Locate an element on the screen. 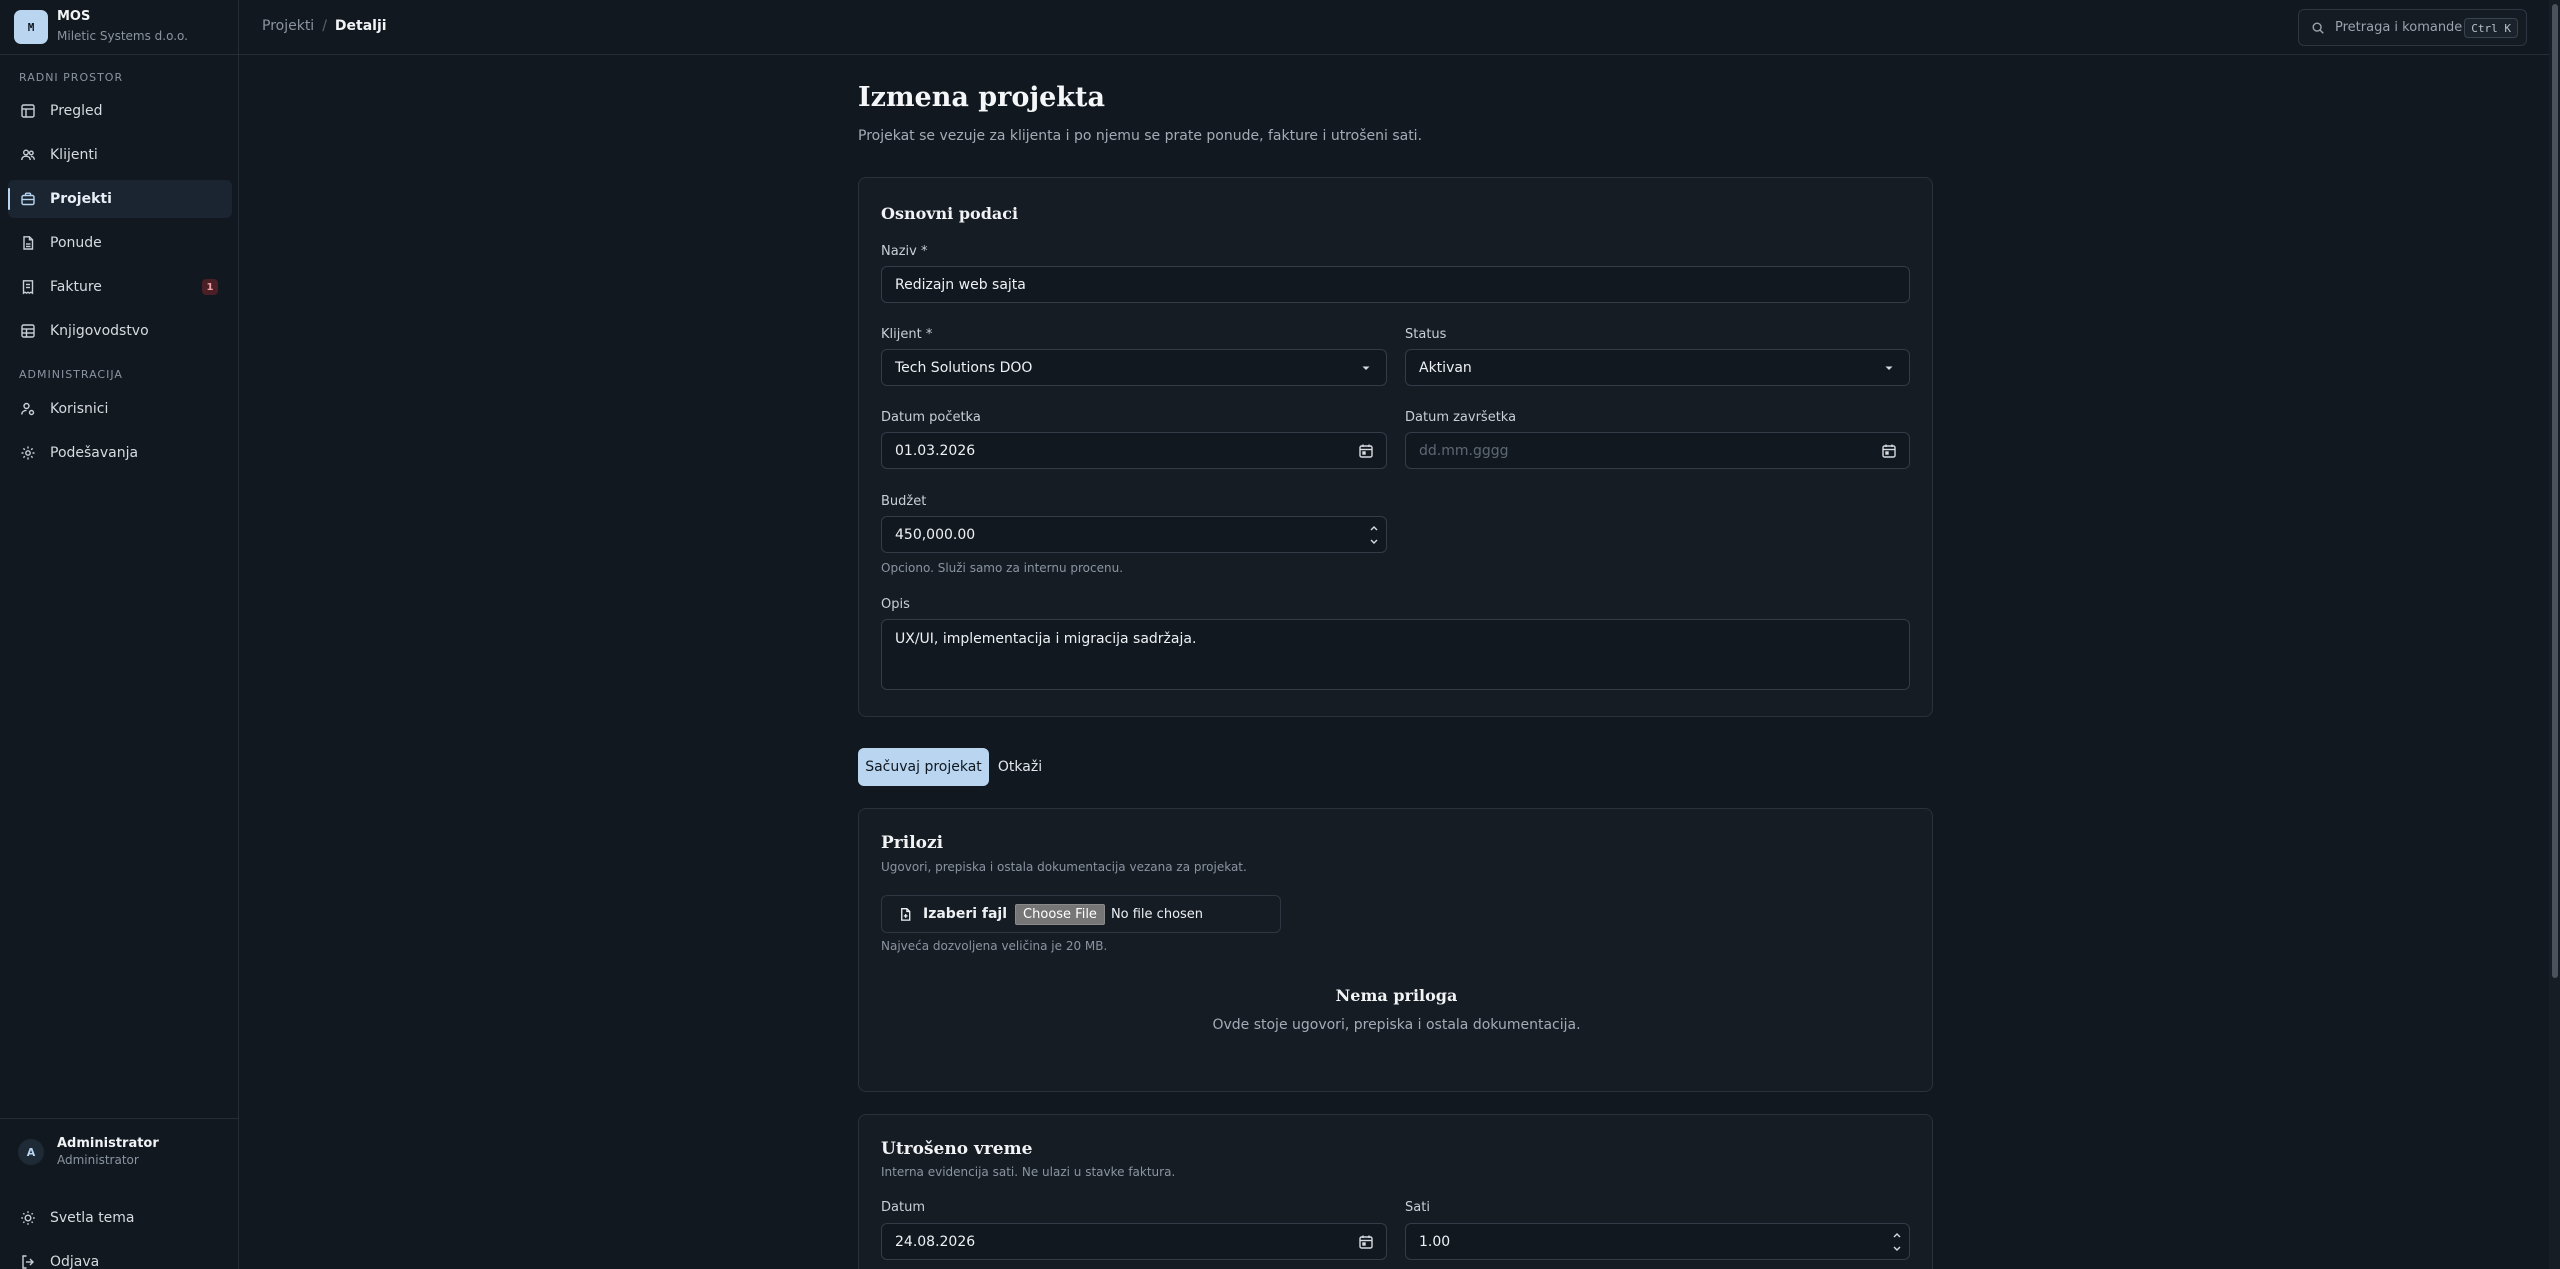 The height and width of the screenshot is (1269, 2560). time-date-input: 24.08.2026 is located at coordinates (1134, 1241).